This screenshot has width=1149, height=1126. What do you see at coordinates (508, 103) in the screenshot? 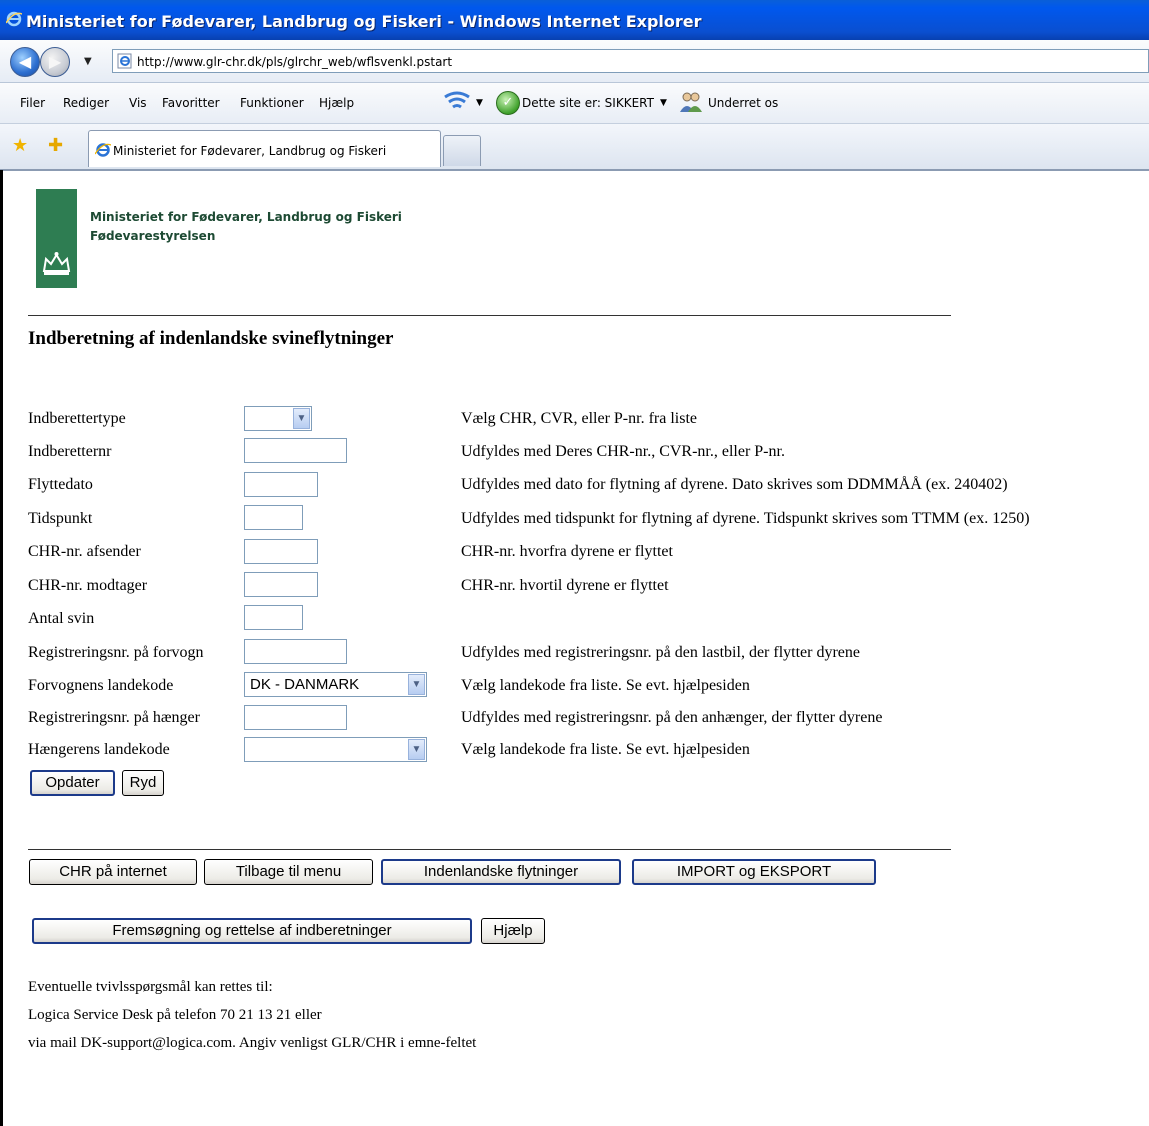
I see `site-safe-check-icon: ✓` at bounding box center [508, 103].